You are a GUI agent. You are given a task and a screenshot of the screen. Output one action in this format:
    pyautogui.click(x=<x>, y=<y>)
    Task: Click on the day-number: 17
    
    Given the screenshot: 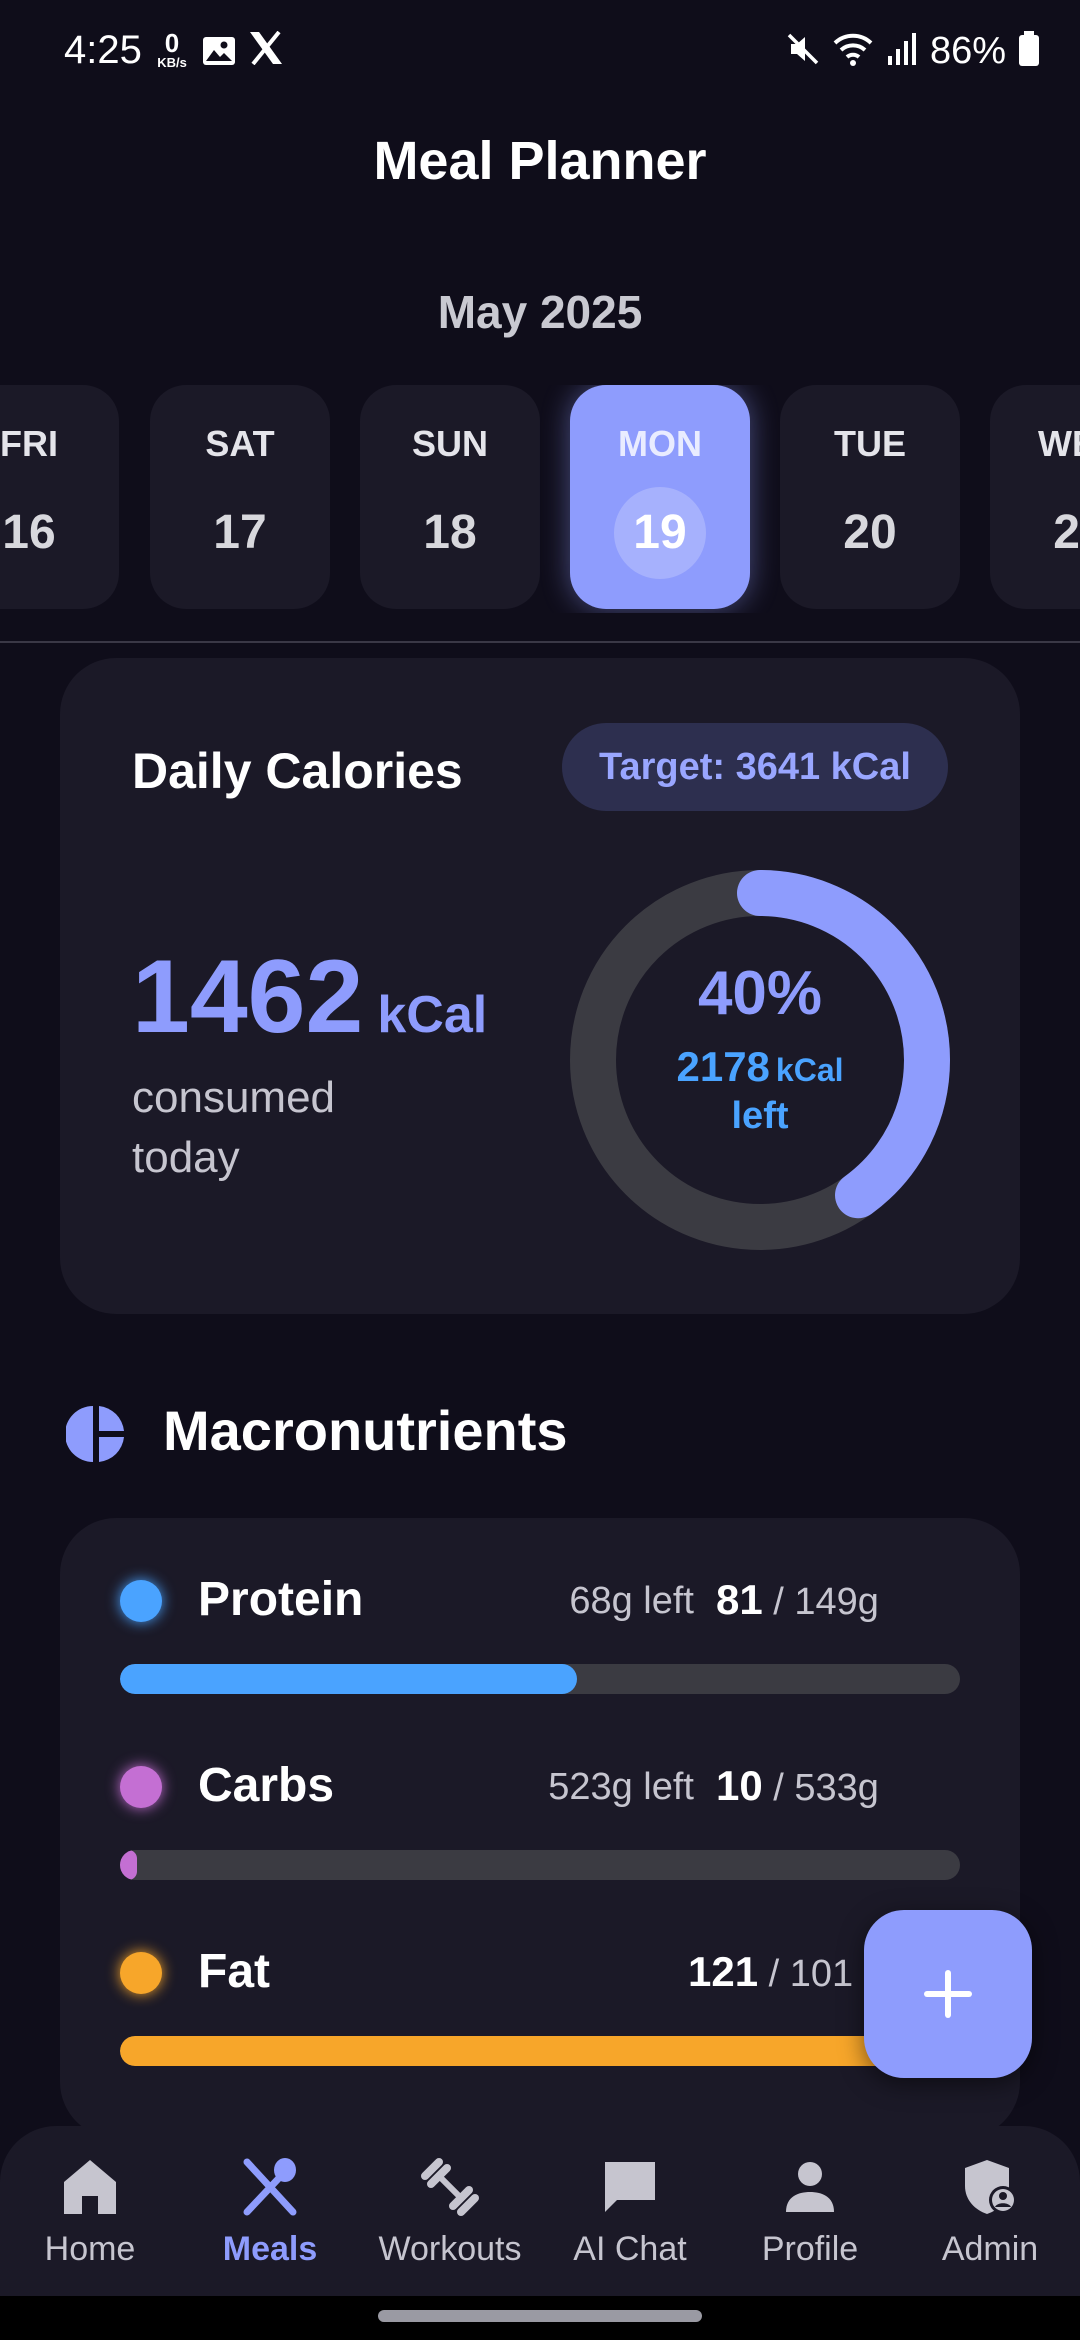 What is the action you would take?
    pyautogui.click(x=240, y=532)
    